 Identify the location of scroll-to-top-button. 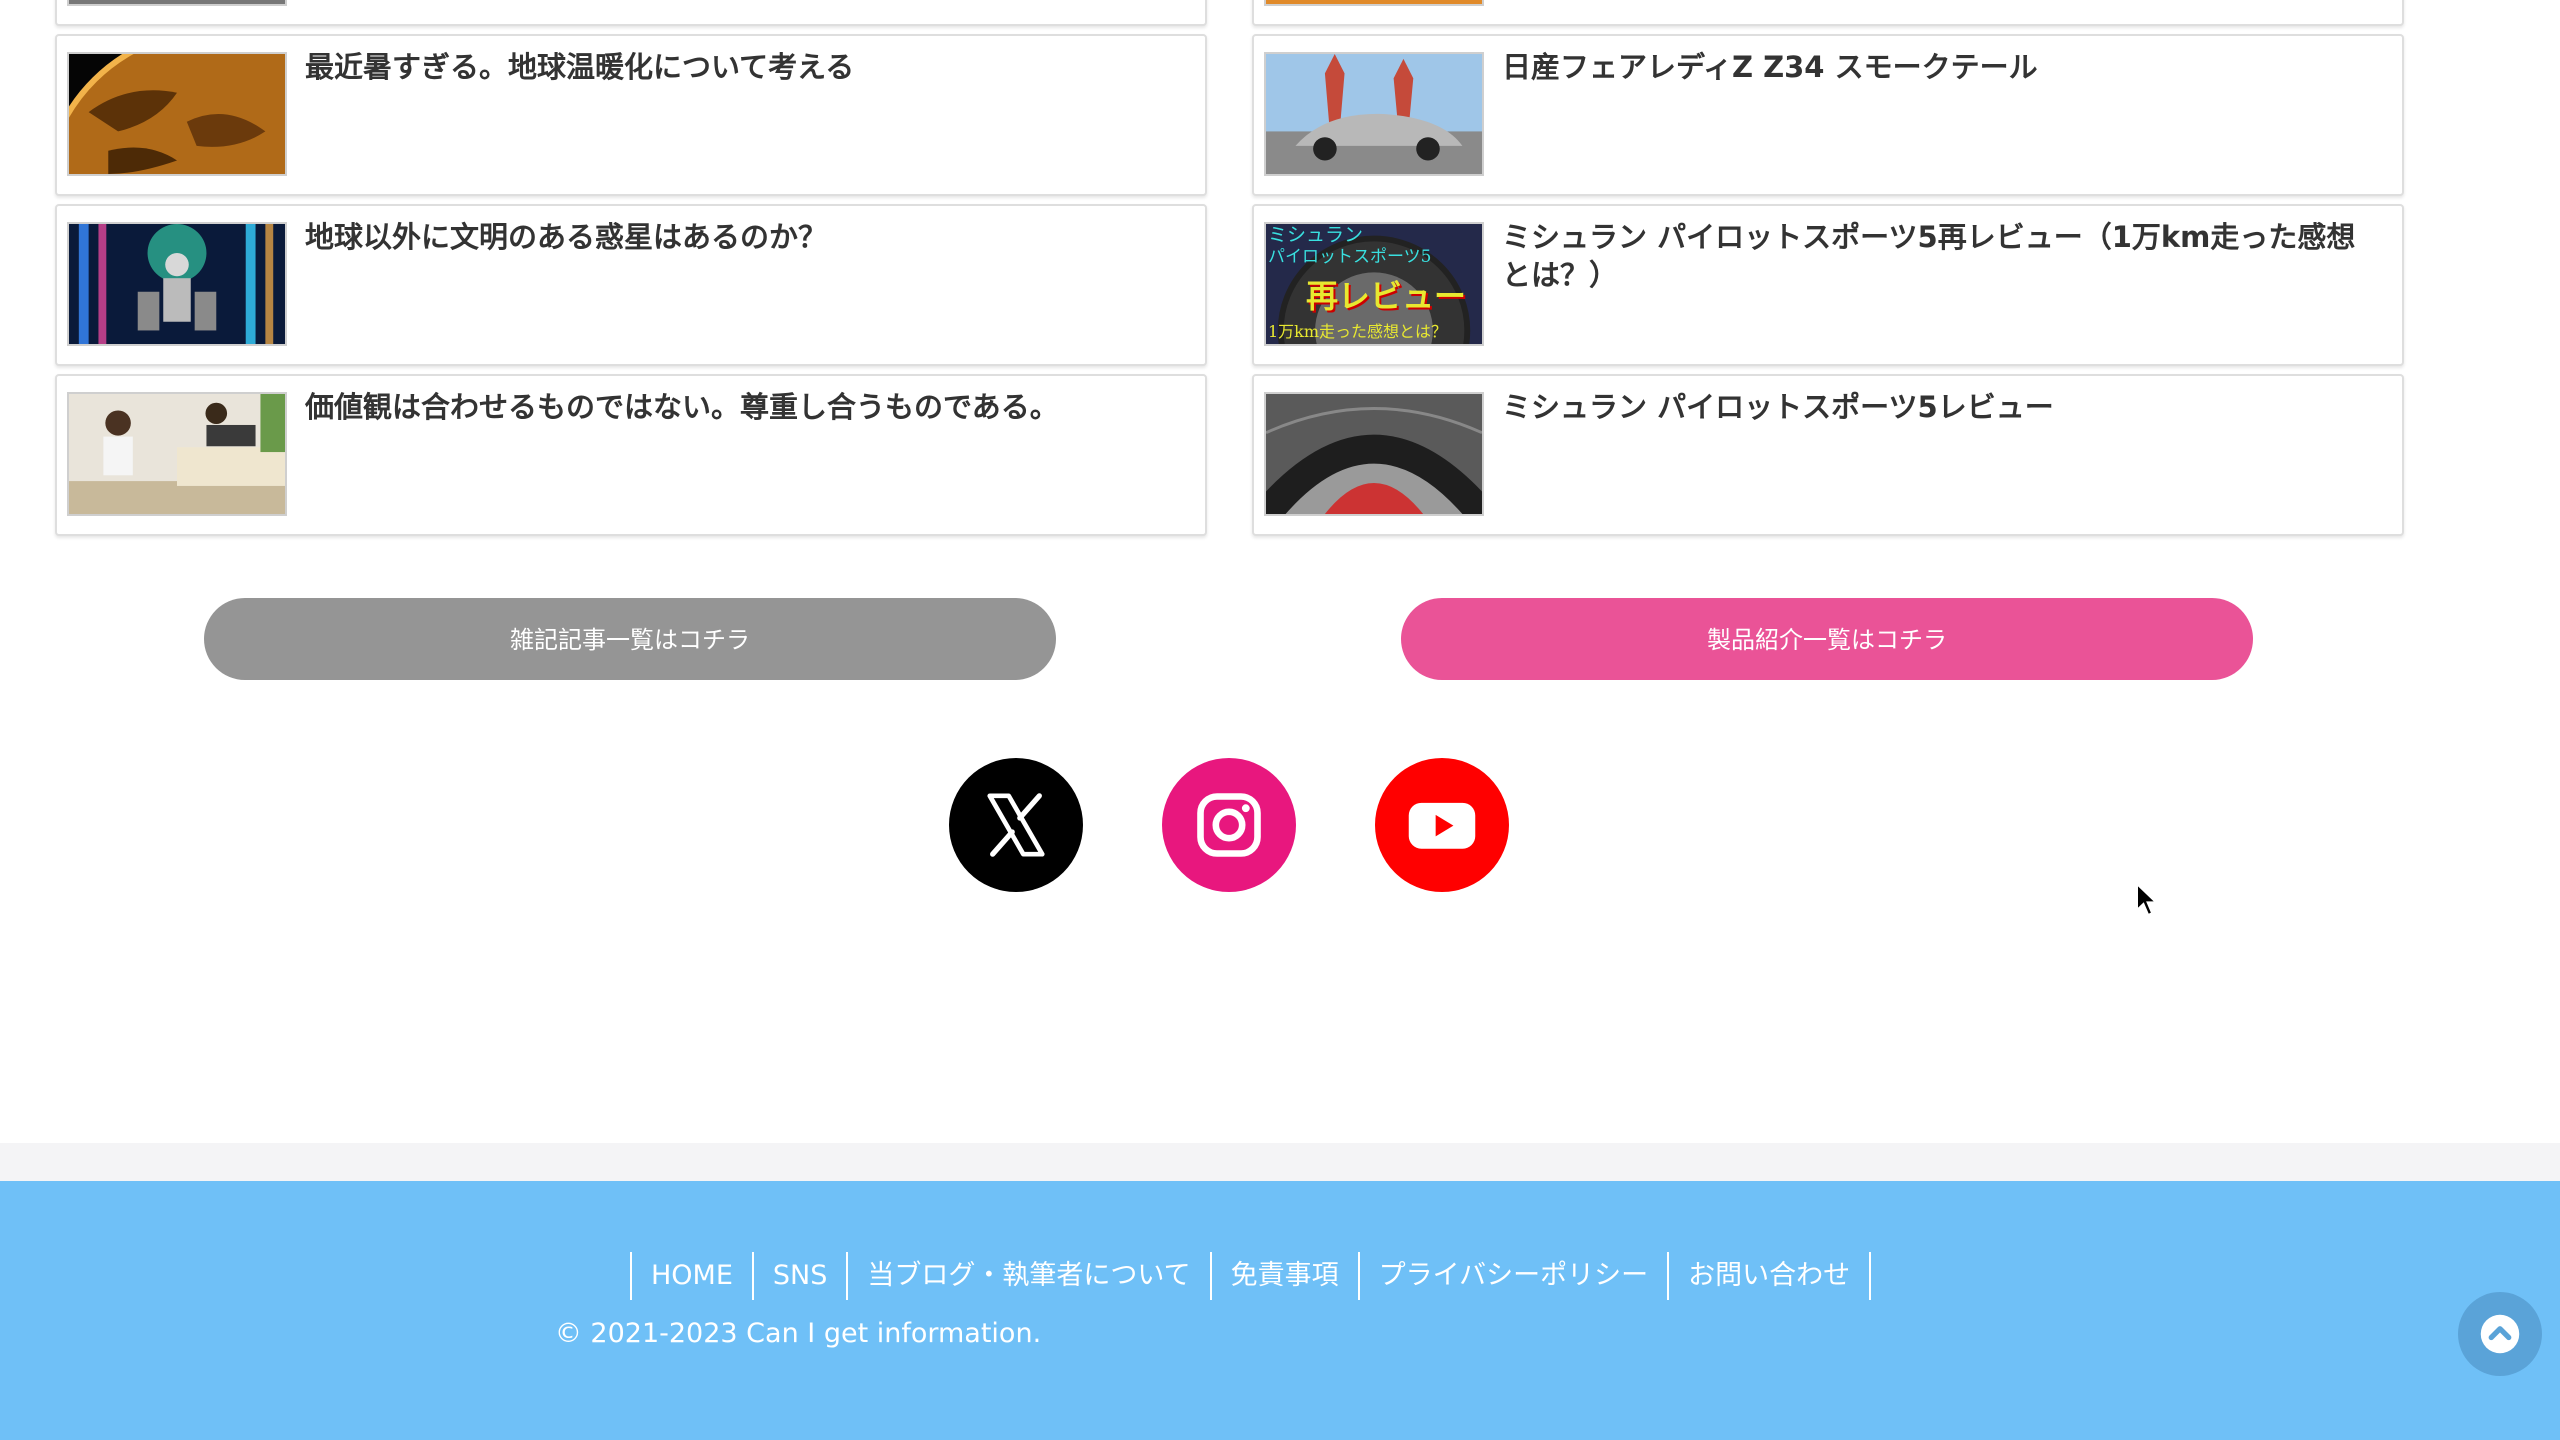
(2500, 1334).